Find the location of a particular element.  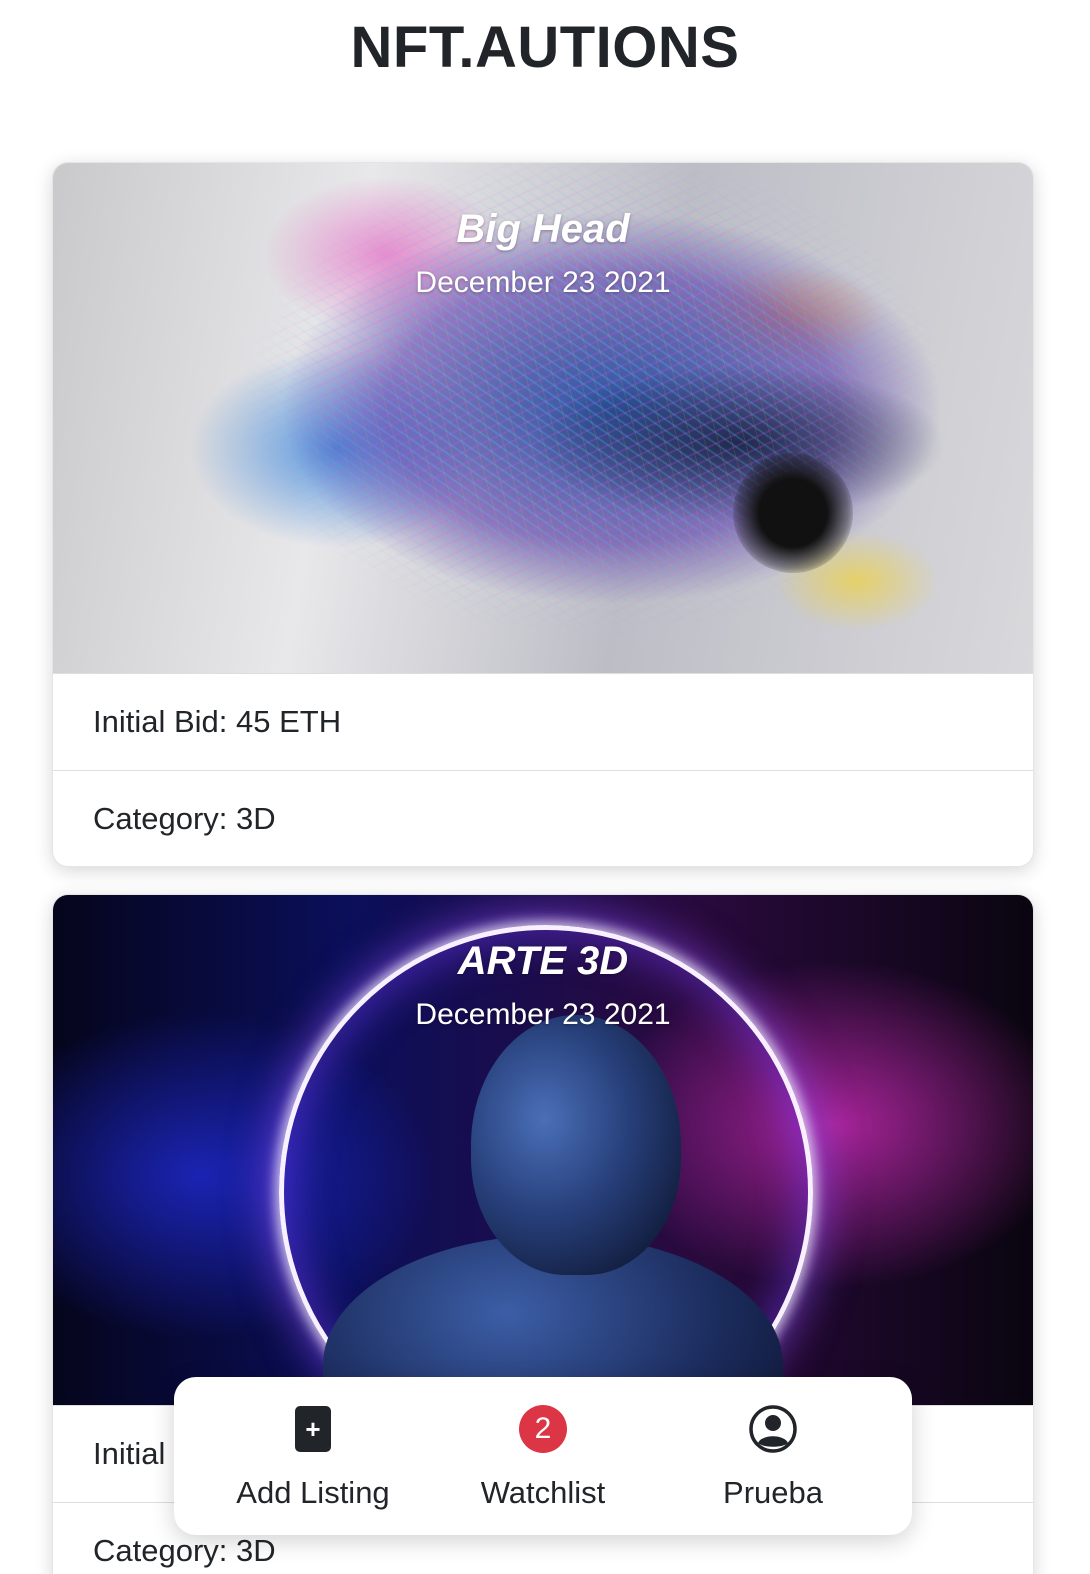

listing-category: Category: 3D is located at coordinates (543, 818).